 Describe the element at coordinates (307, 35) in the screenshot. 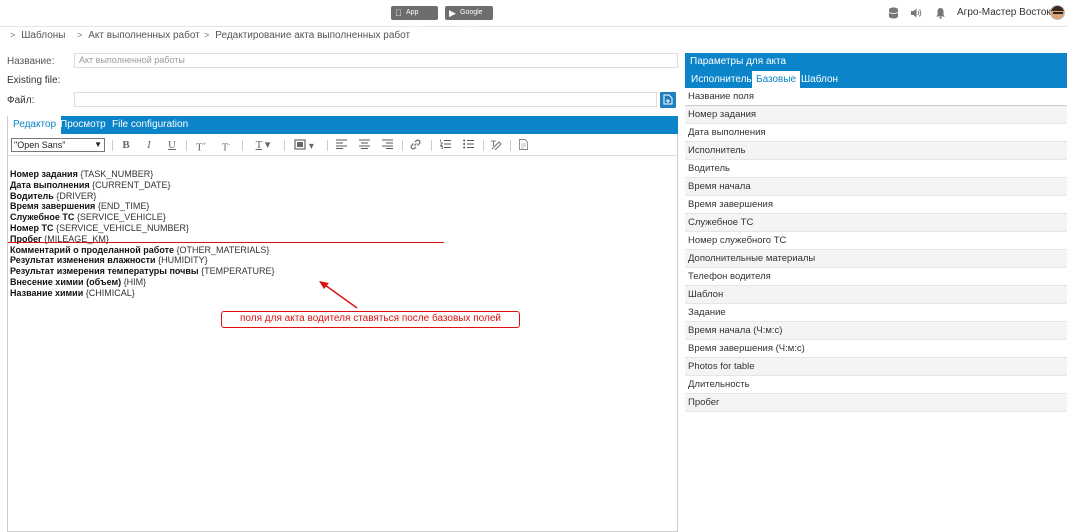

I see `breadcrumb-item: > Редактирование акта выполненных работ` at that location.